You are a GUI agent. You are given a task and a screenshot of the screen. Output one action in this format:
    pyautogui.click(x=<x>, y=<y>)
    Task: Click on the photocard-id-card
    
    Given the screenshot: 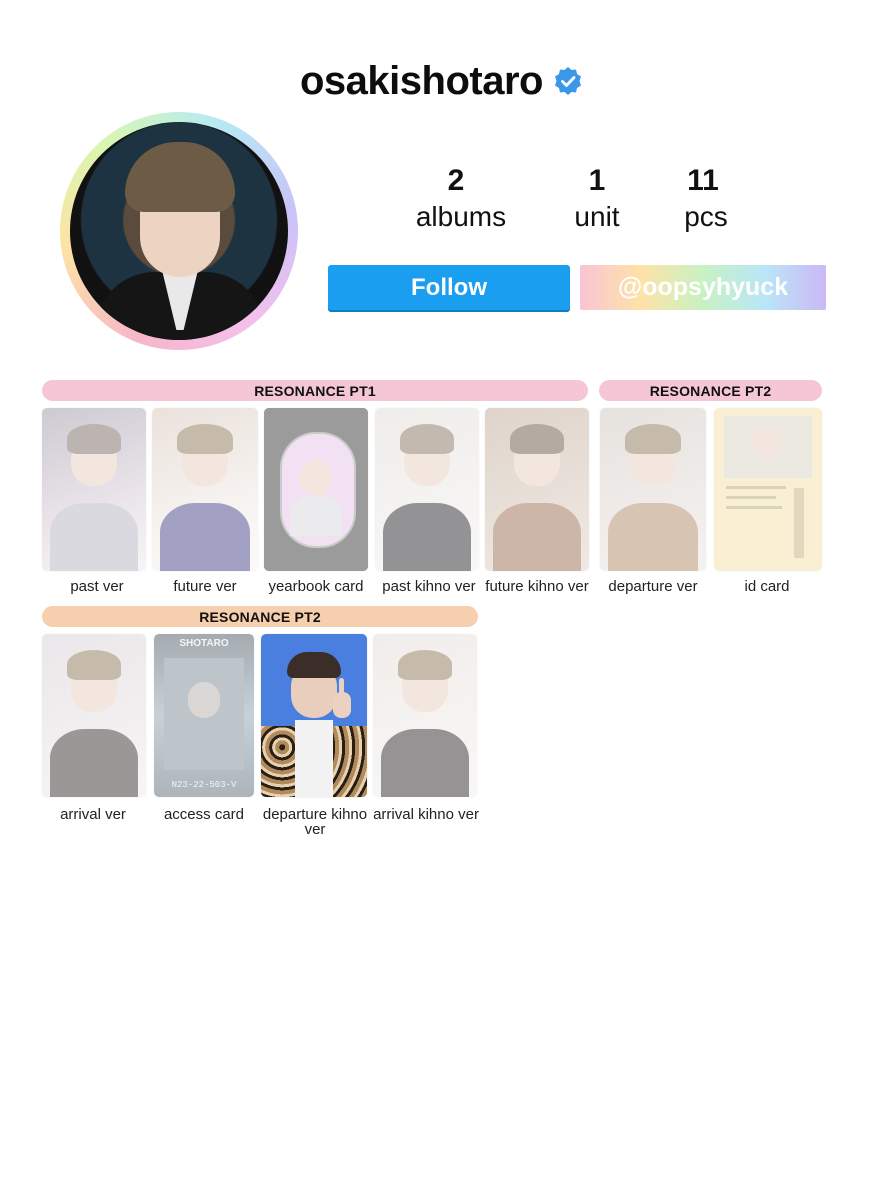 What is the action you would take?
    pyautogui.click(x=768, y=489)
    